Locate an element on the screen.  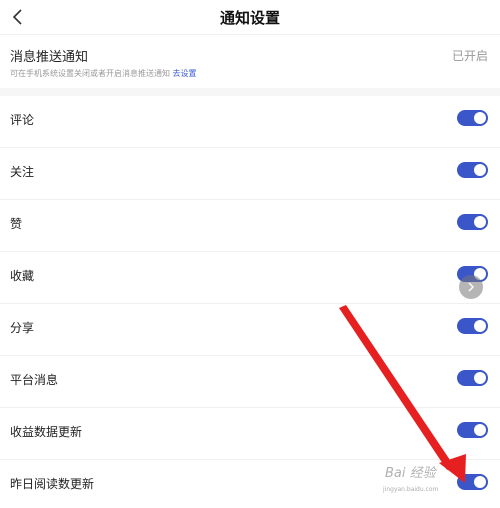
list-item-like: 赞 is located at coordinates (250, 226).